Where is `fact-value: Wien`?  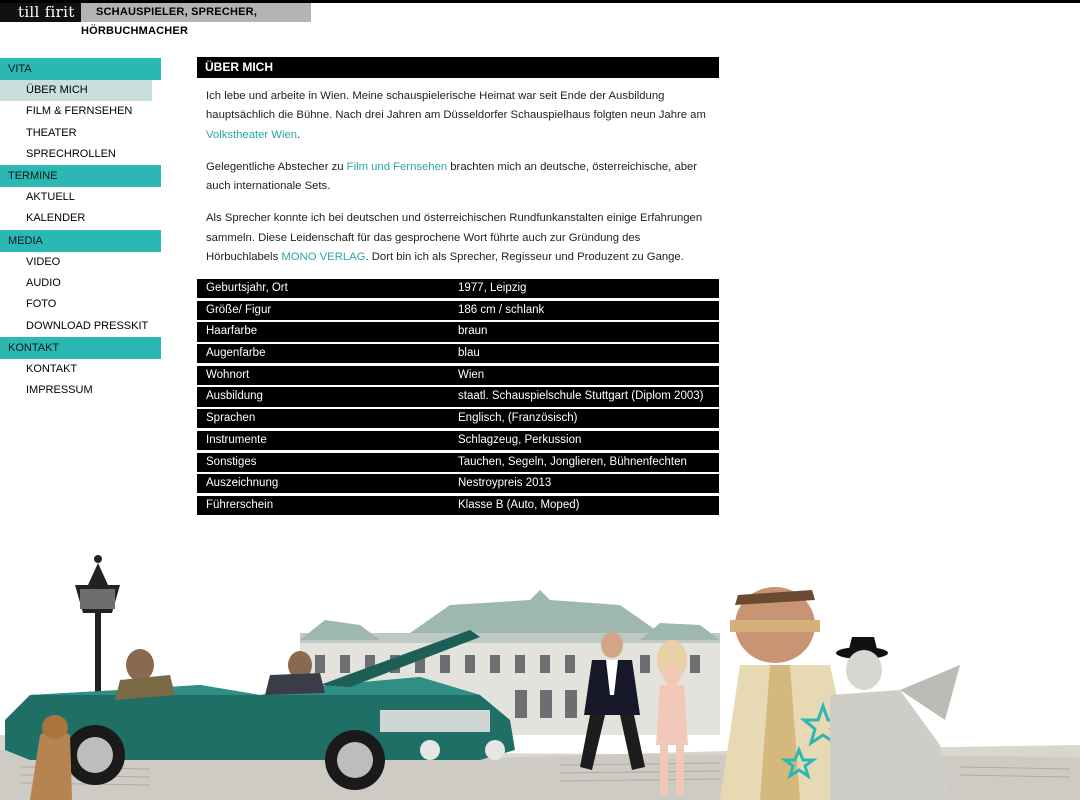
fact-value: Wien is located at coordinates (471, 374).